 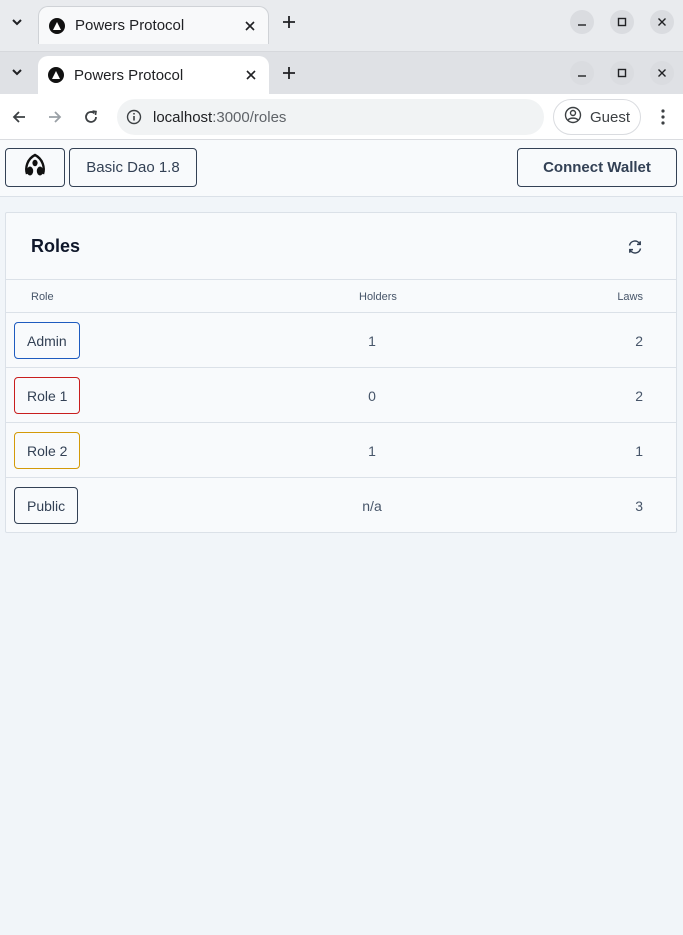 I want to click on role-button-admin: Admin, so click(x=47, y=340).